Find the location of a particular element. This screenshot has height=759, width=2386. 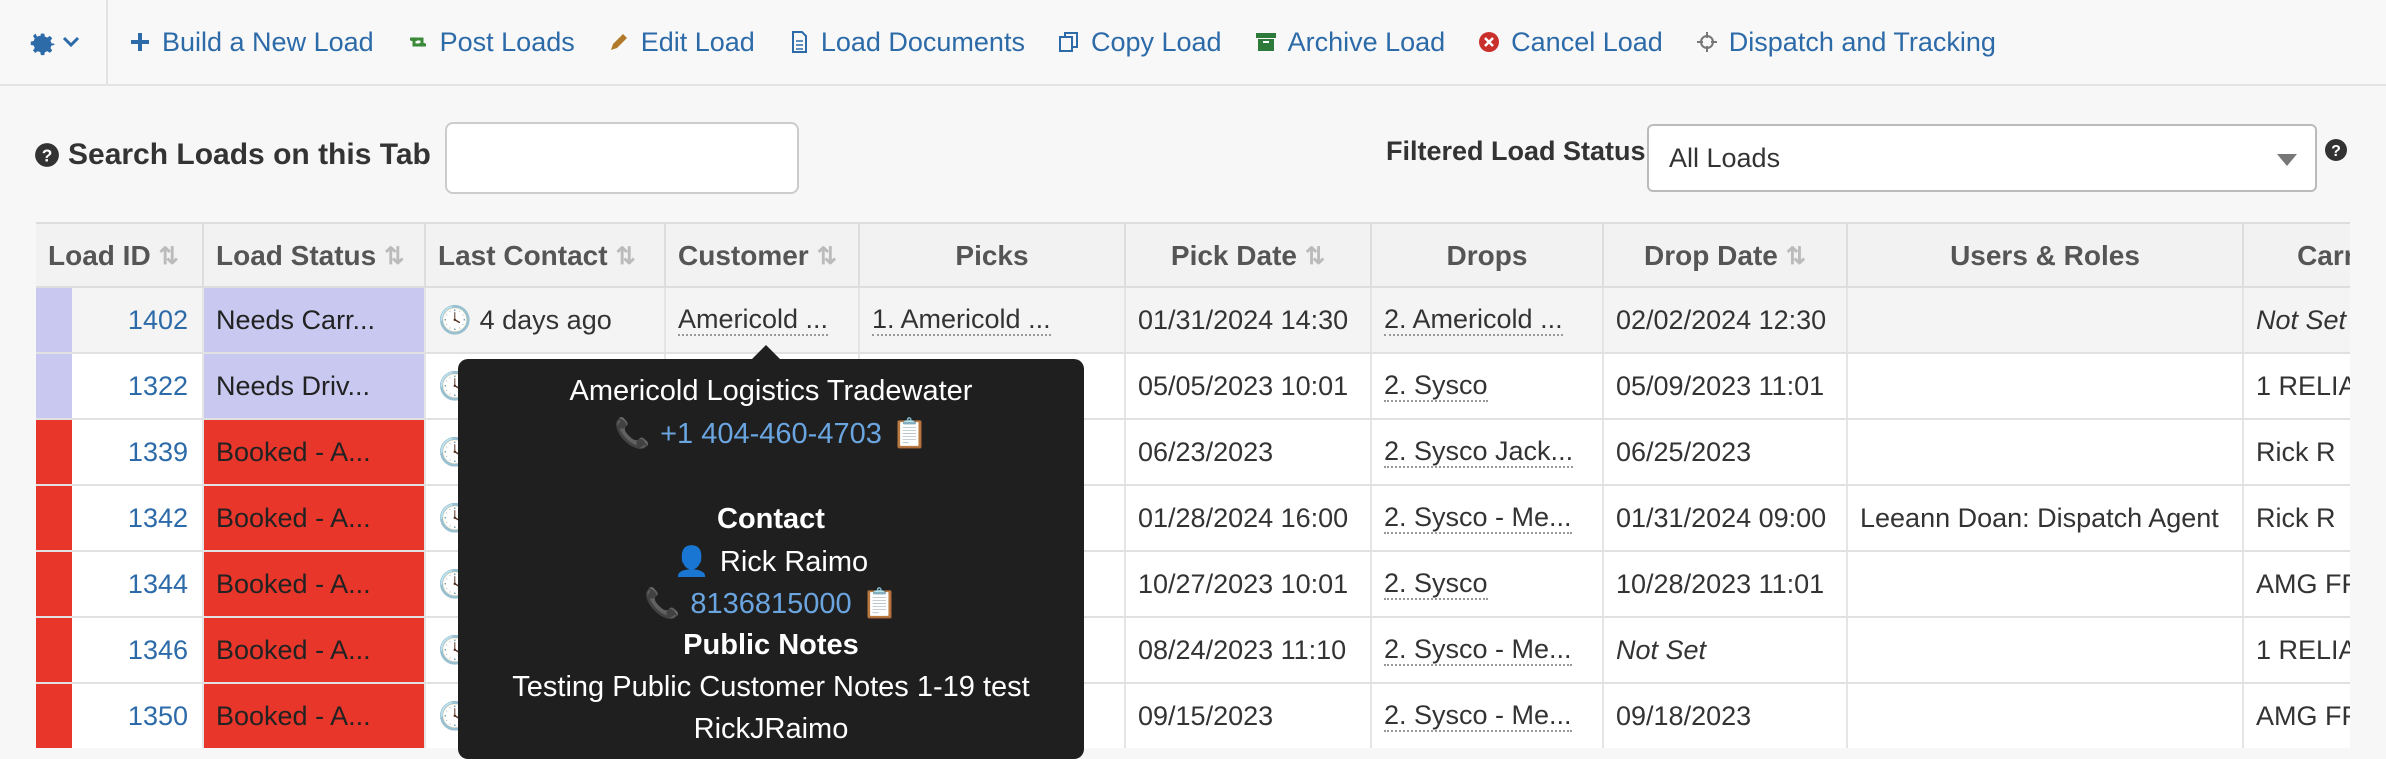

contact-name: Rick Raimo is located at coordinates (794, 561).